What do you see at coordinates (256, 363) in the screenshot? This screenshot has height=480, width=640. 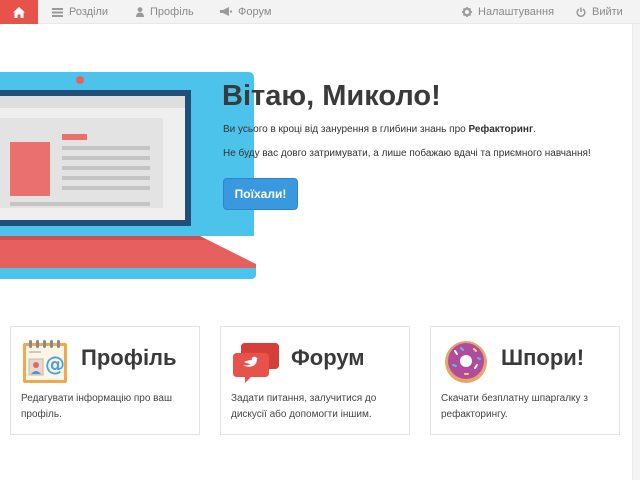 I see `speech-bubbles-icon` at bounding box center [256, 363].